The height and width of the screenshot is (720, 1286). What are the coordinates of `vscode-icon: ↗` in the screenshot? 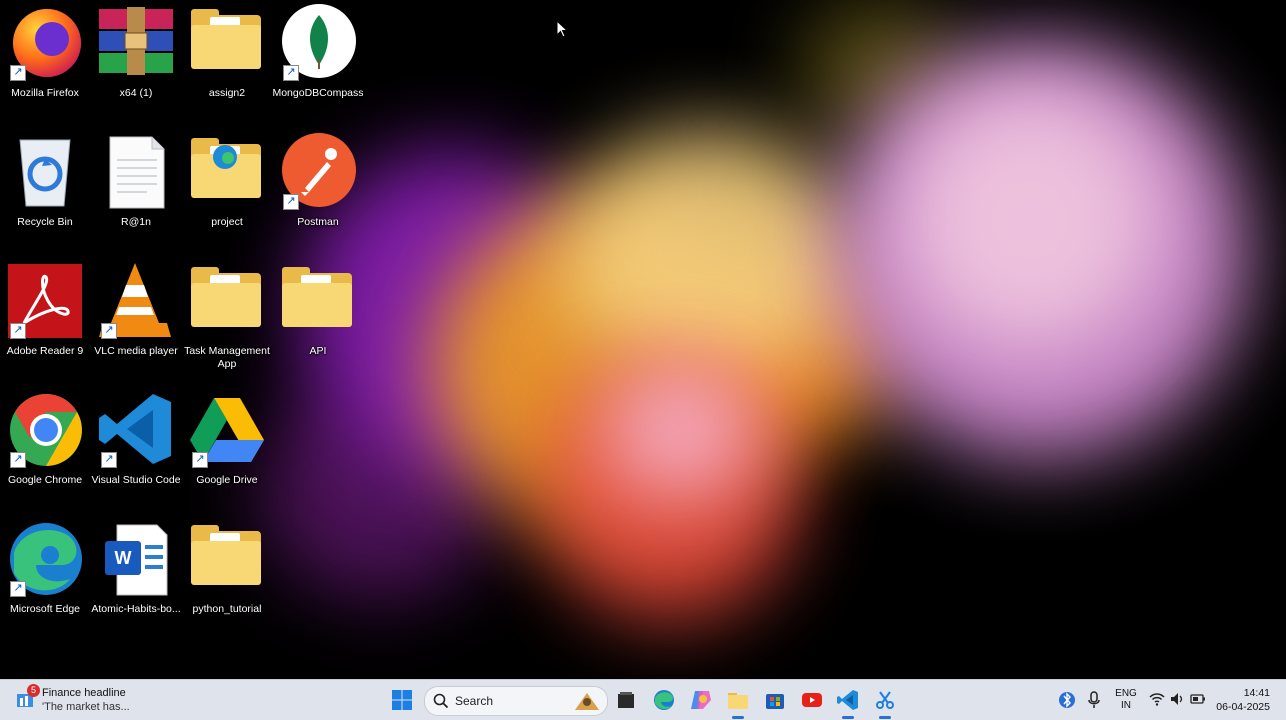 It's located at (136, 429).